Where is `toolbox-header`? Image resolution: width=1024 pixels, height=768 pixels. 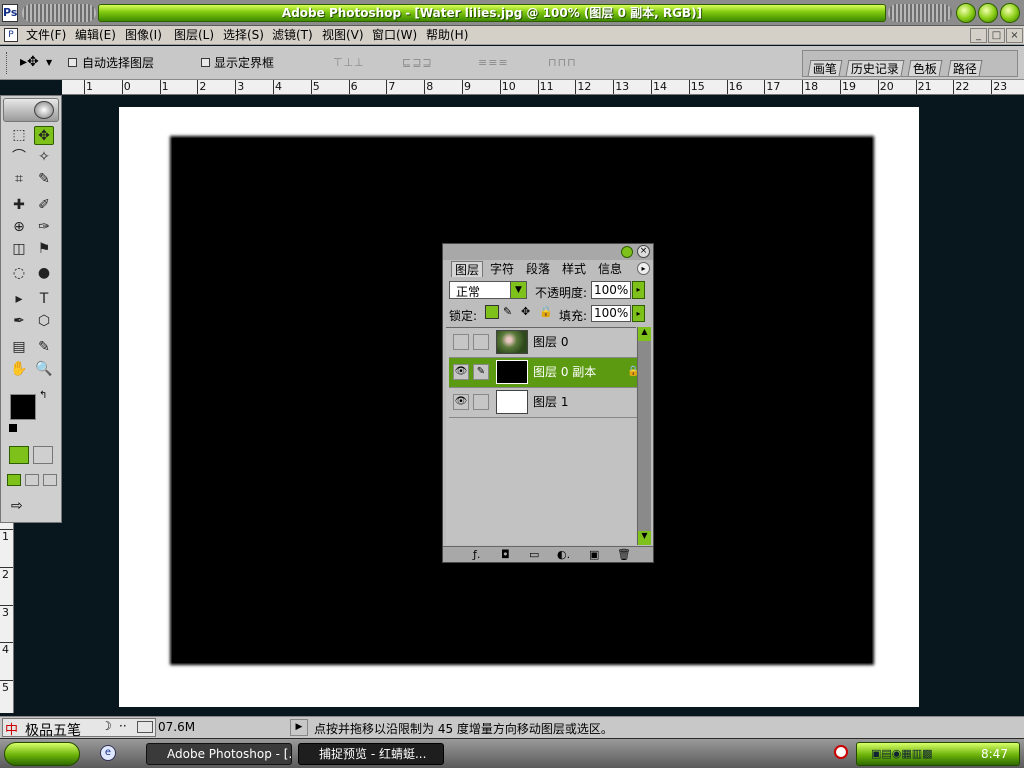 toolbox-header is located at coordinates (31, 110).